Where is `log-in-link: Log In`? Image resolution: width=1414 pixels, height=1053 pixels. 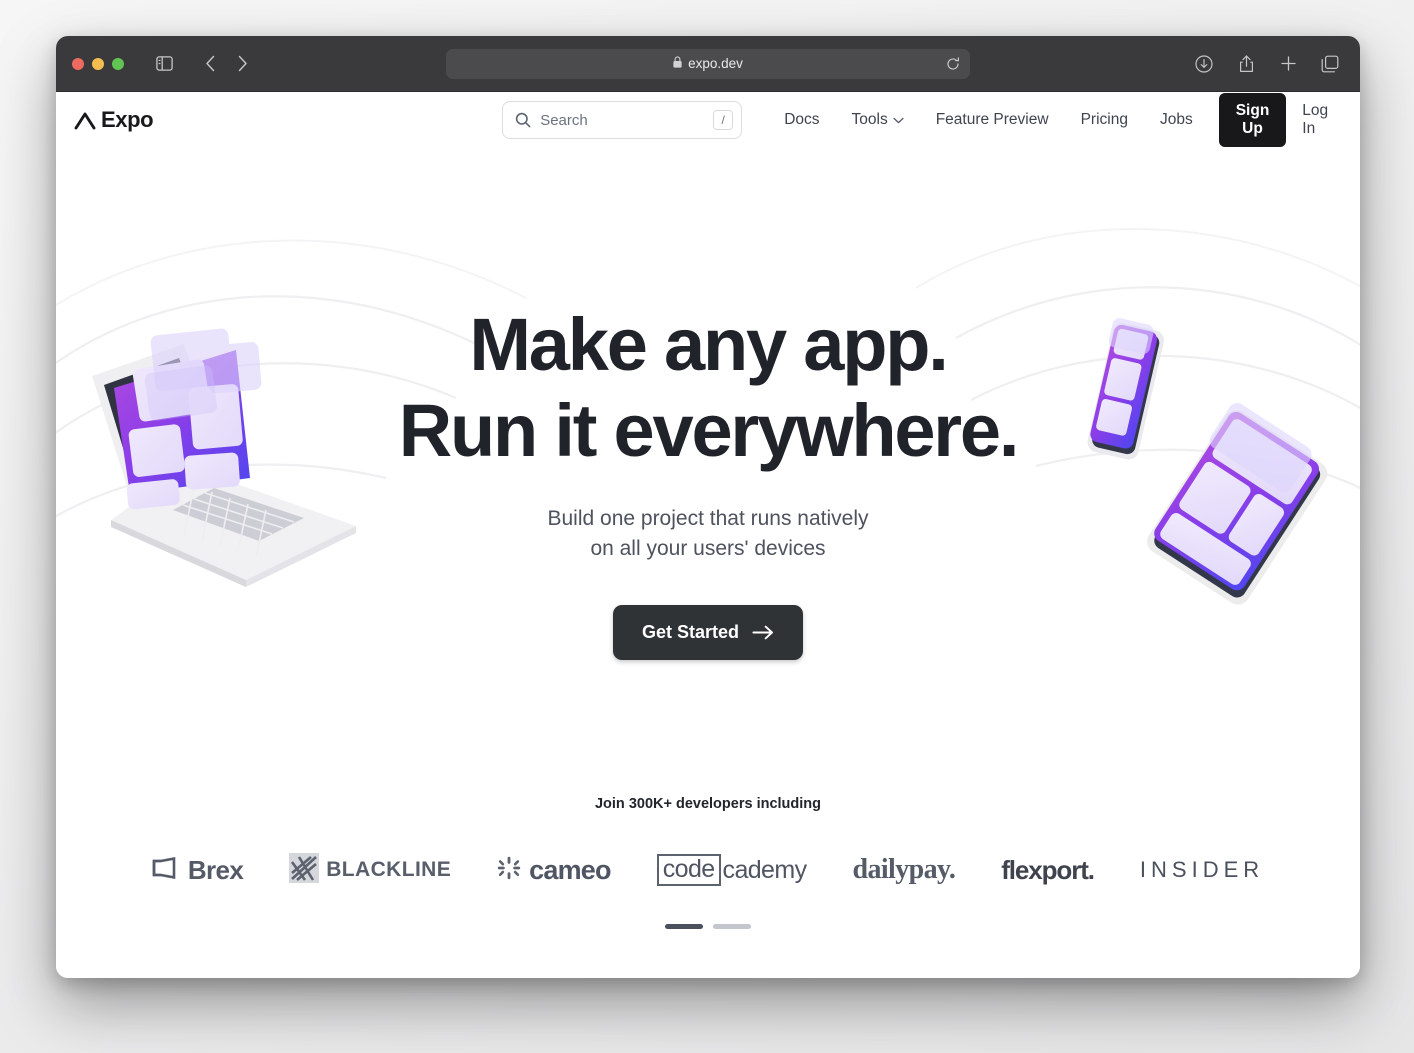
log-in-link: Log In is located at coordinates (1315, 120).